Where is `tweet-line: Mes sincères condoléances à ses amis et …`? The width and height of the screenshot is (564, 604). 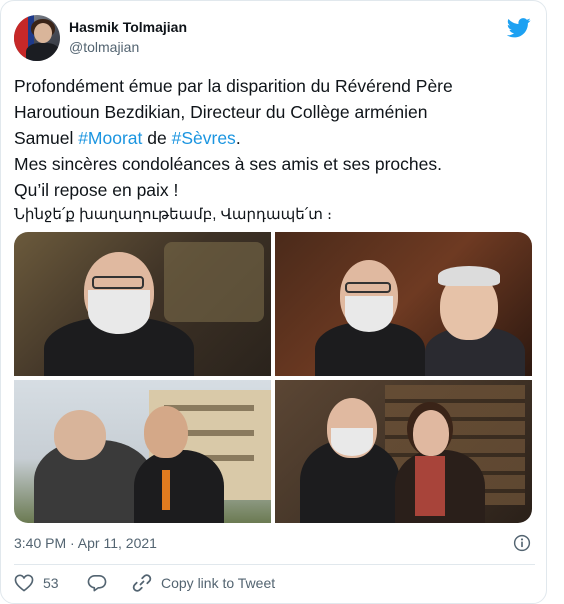
tweet-line: Mes sincères condoléances à ses amis et … is located at coordinates (228, 164).